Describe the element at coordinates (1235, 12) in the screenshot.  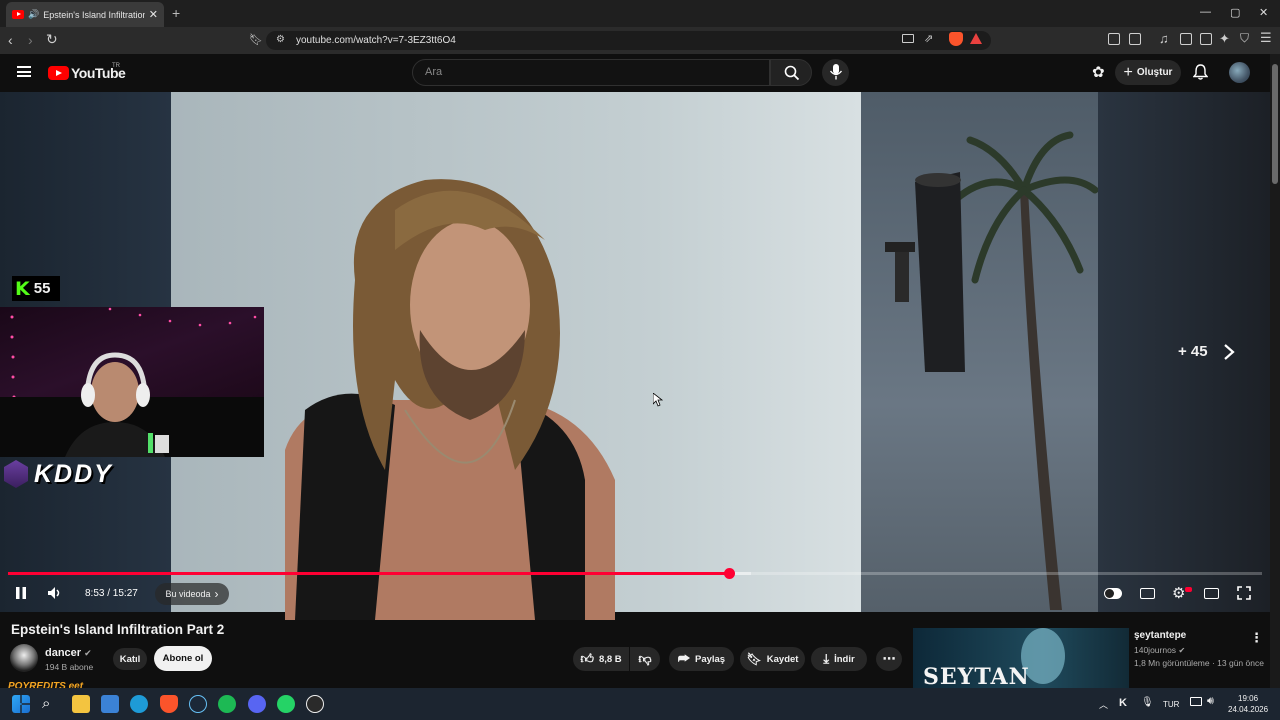
I see `maximize-button: ▢` at that location.